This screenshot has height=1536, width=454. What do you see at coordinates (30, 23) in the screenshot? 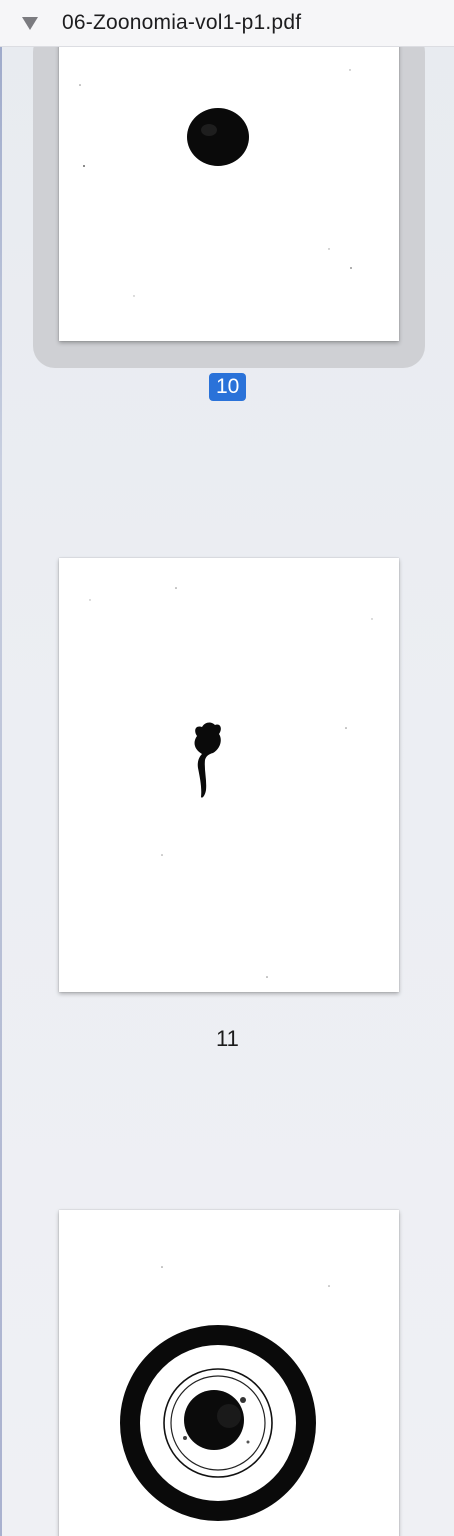
I see `triangle-down-icon` at bounding box center [30, 23].